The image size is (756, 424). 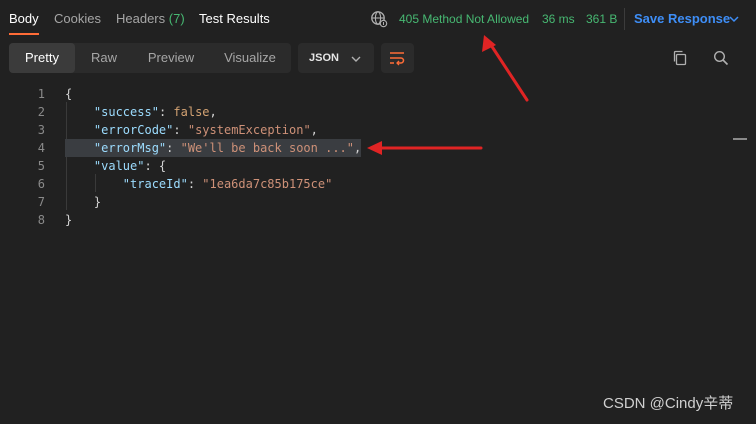 I want to click on wrap-lines-button, so click(x=397, y=58).